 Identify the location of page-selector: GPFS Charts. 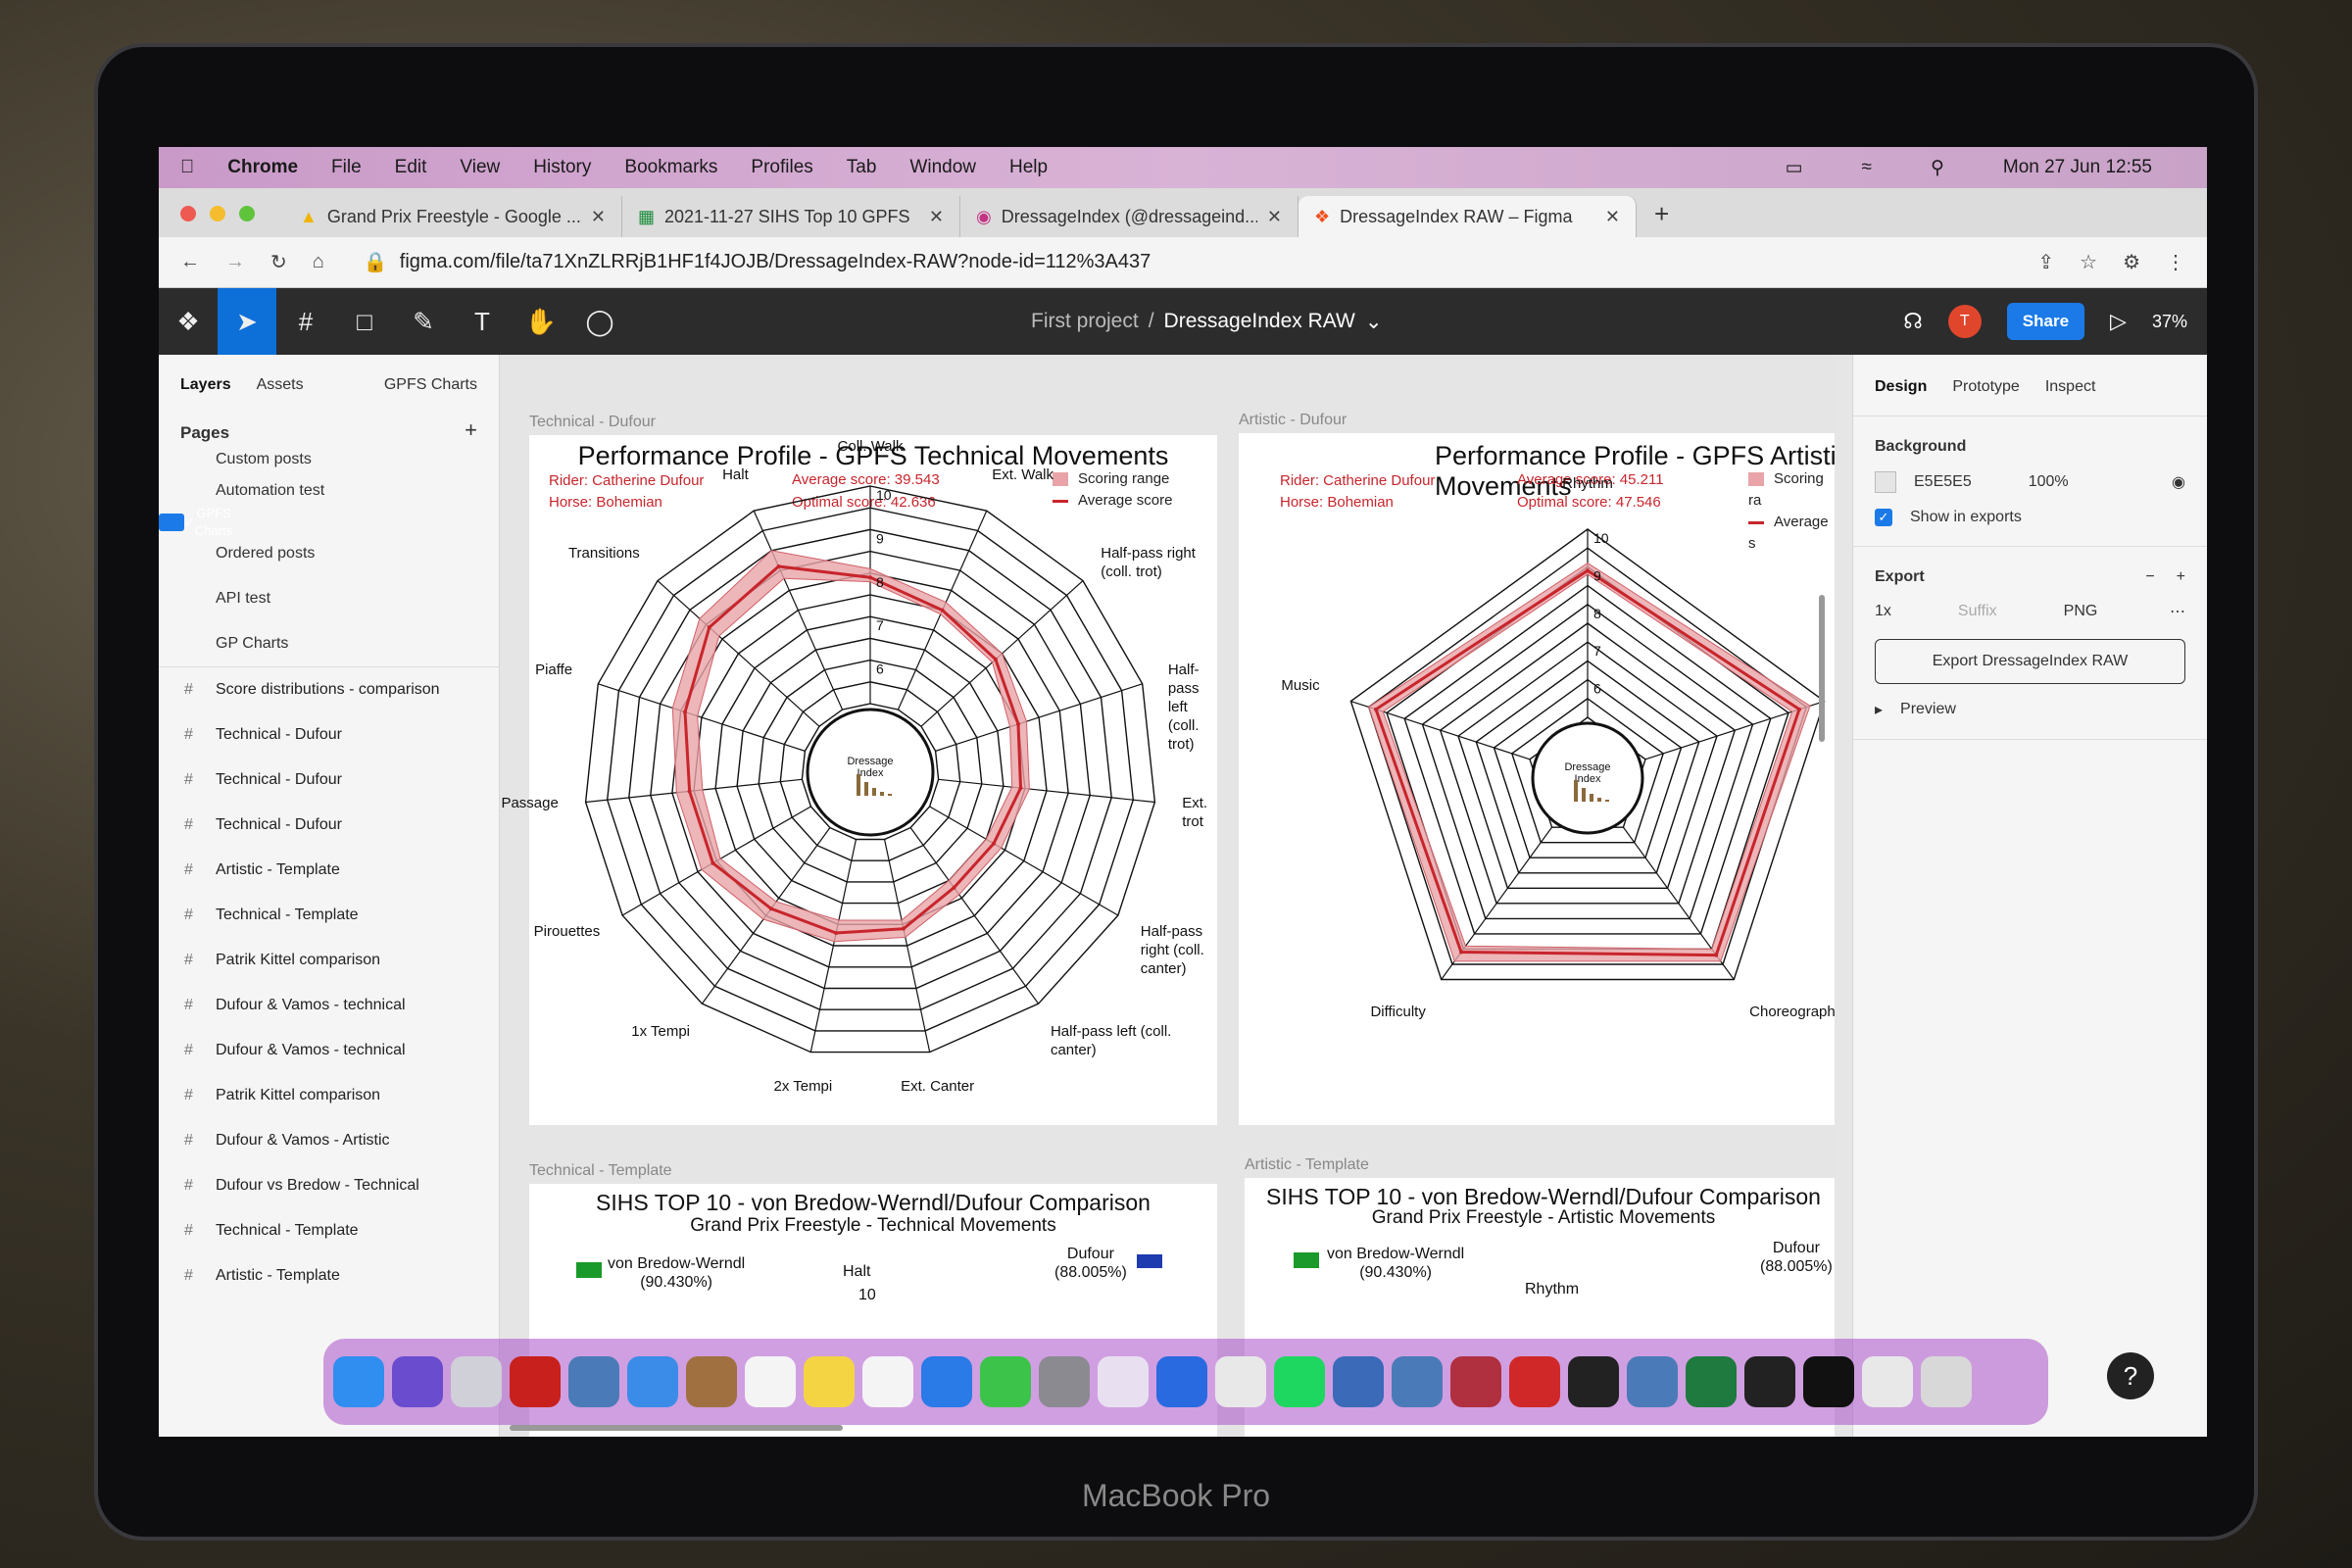
(430, 385).